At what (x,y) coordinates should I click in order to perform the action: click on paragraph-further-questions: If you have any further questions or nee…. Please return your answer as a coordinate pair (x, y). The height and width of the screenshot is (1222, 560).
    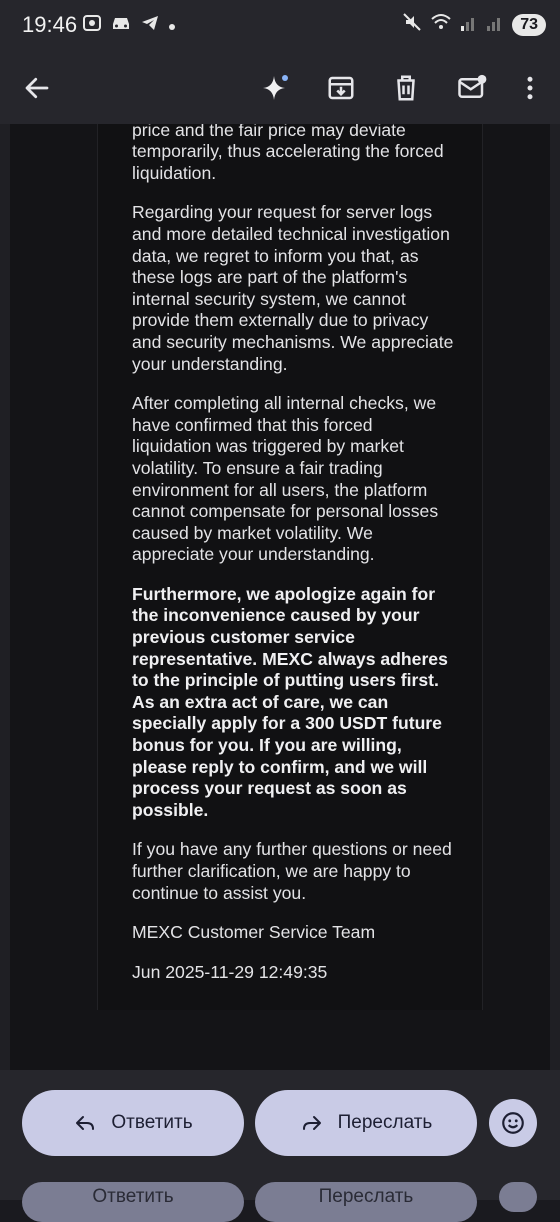
    Looking at the image, I should click on (292, 871).